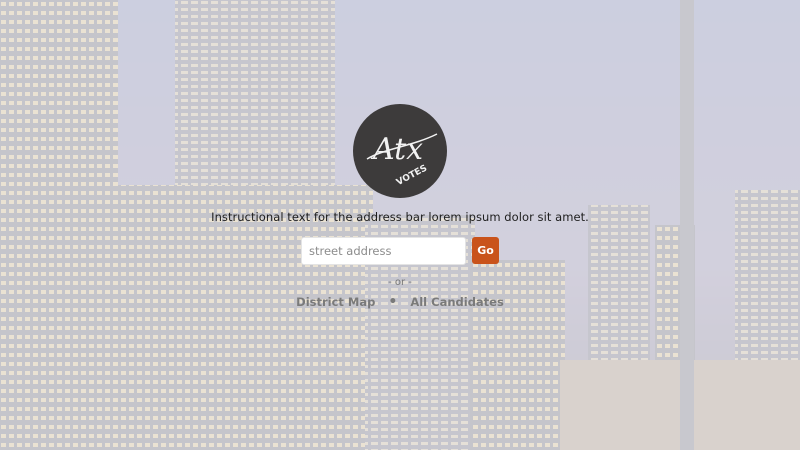 This screenshot has height=450, width=800. What do you see at coordinates (456, 302) in the screenshot?
I see `all-candidates-link: All Candidates` at bounding box center [456, 302].